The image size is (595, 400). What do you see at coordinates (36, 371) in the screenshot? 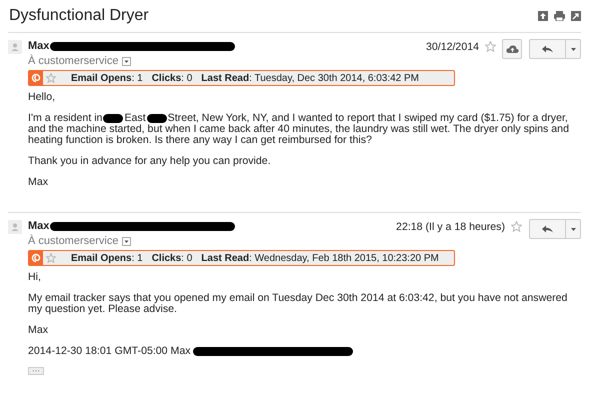
I see `show-trimmed-button: ···` at bounding box center [36, 371].